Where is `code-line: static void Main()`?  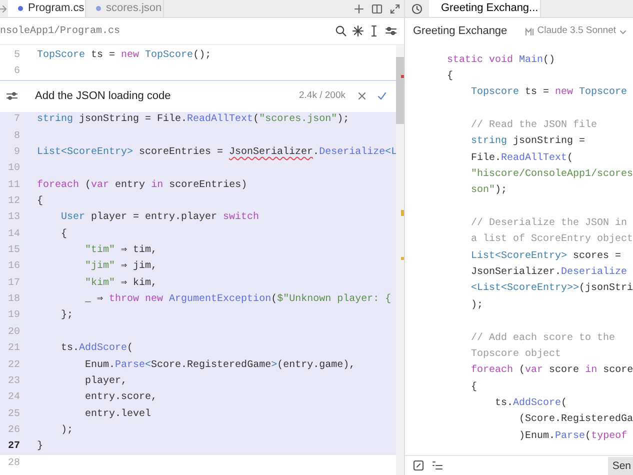 code-line: static void Main() is located at coordinates (501, 61).